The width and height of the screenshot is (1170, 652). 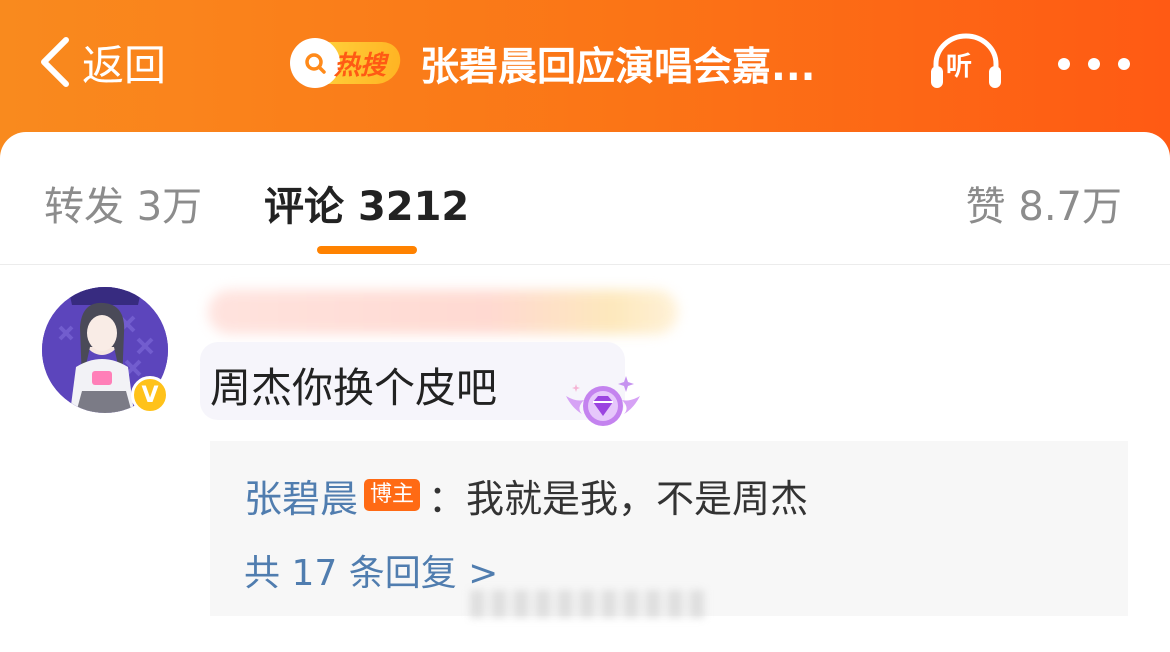 I want to click on tab-like: 赞 8.7万, so click(x=1044, y=203).